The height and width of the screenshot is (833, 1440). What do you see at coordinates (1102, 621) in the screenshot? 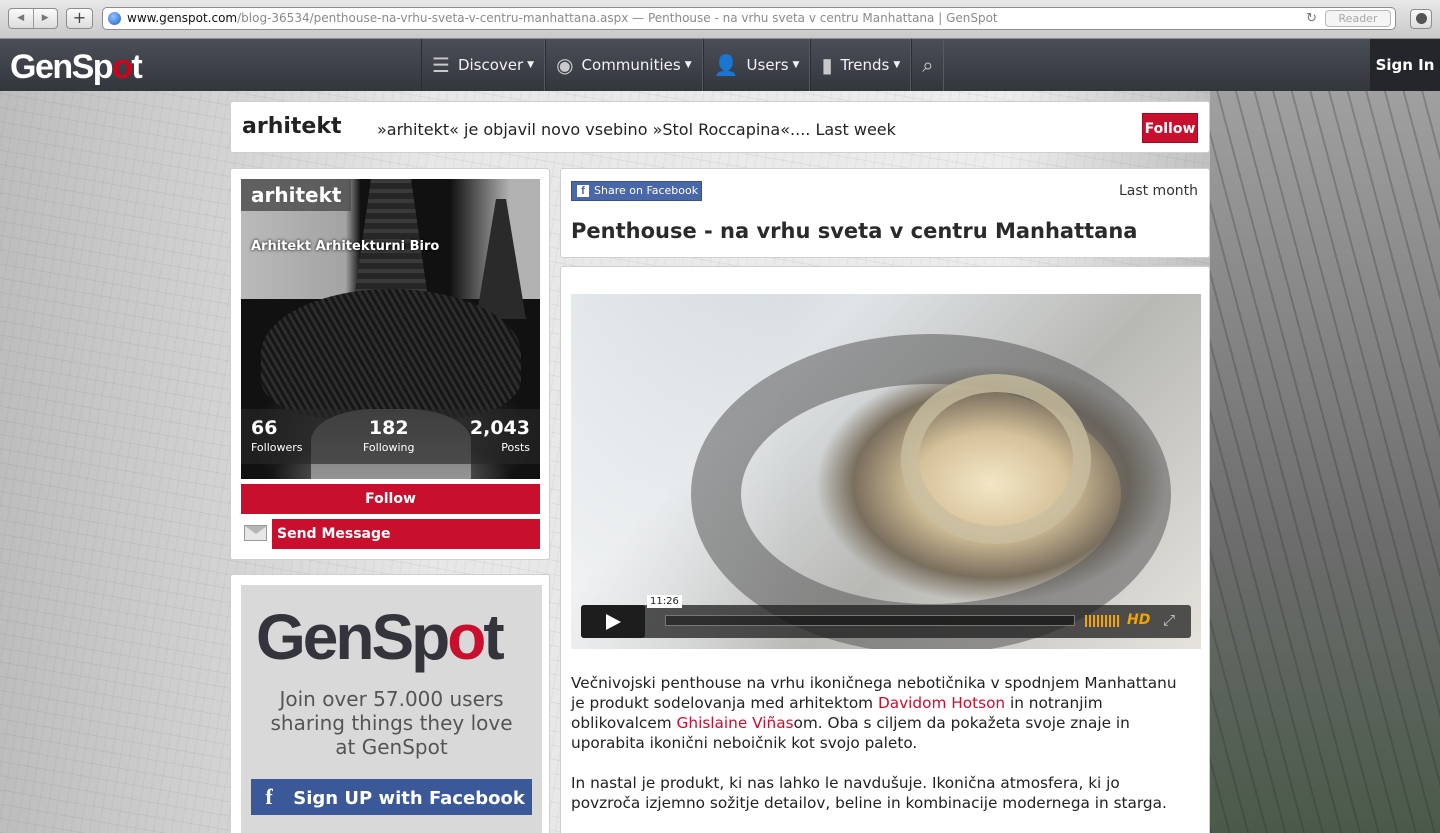
I see `volume-icon` at bounding box center [1102, 621].